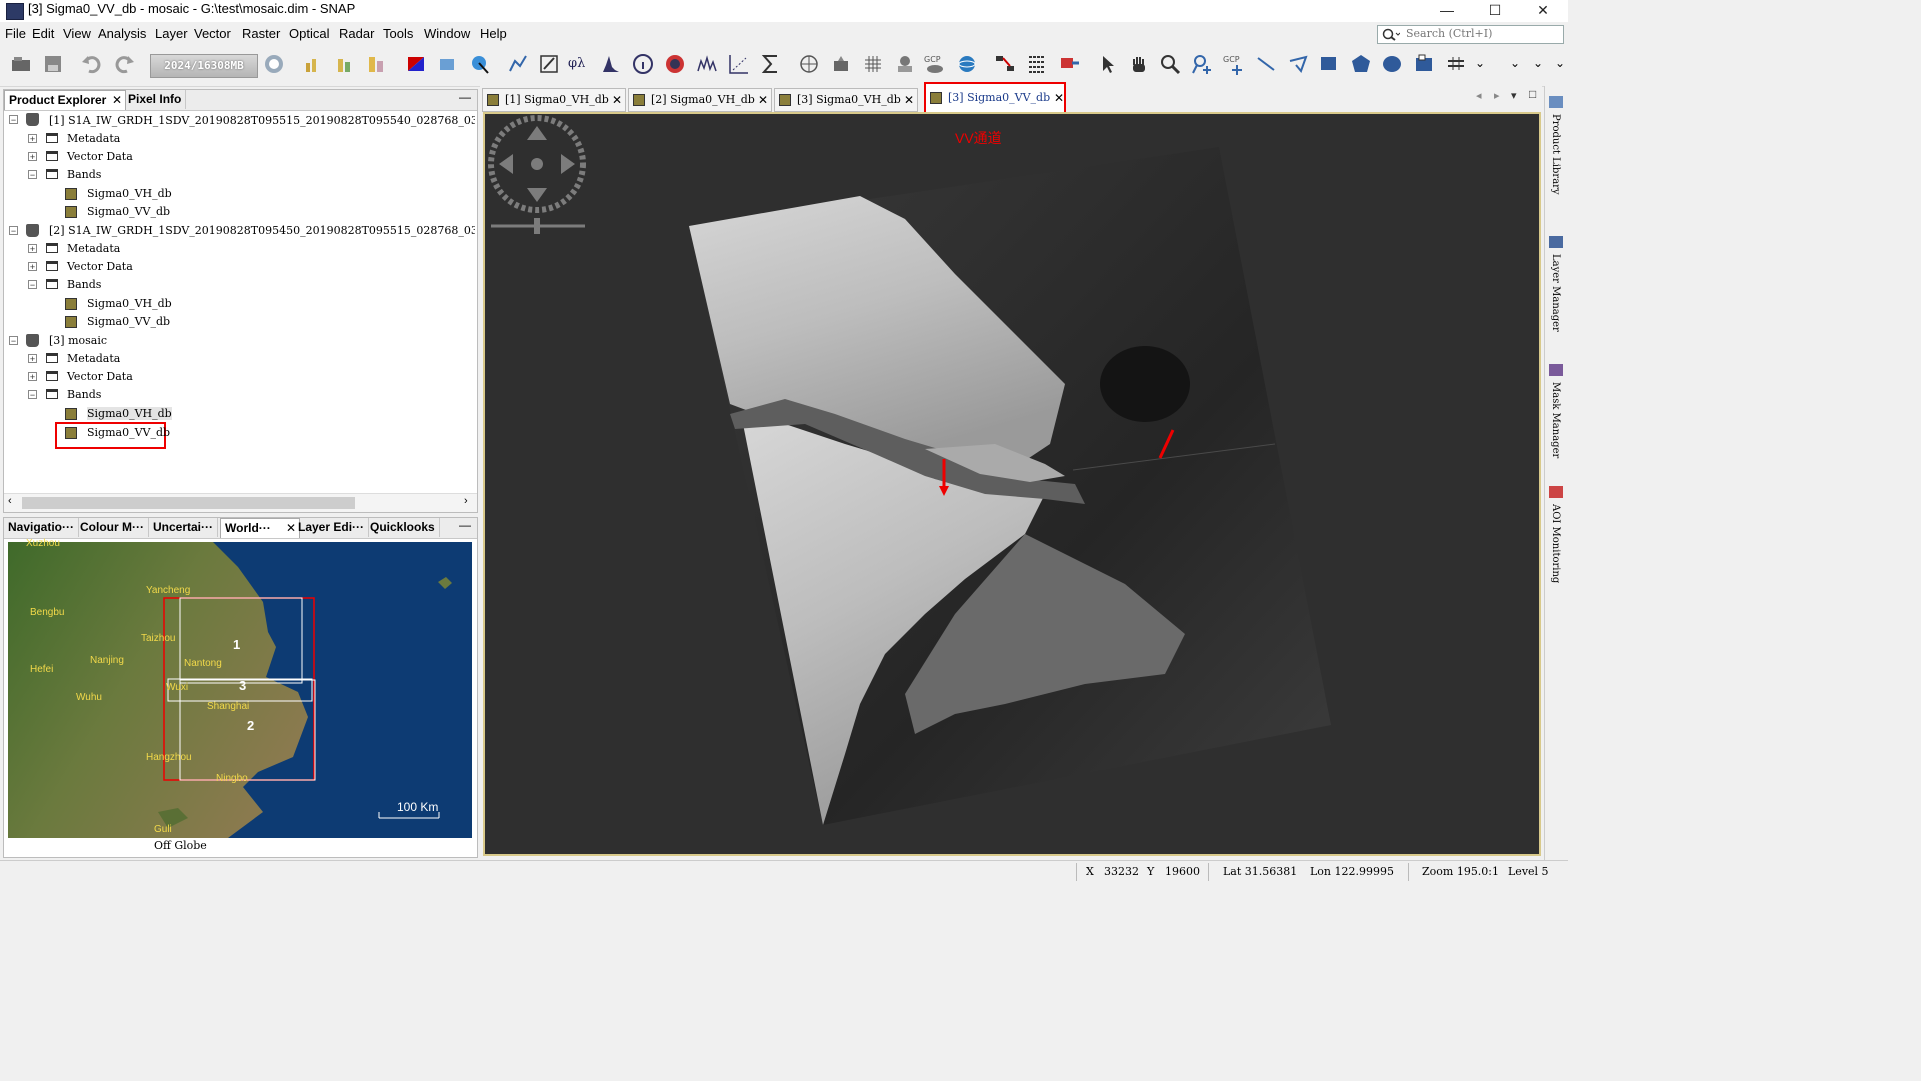 This screenshot has height=1081, width=1921. I want to click on polyline-drawing-icon, so click(1298, 64).